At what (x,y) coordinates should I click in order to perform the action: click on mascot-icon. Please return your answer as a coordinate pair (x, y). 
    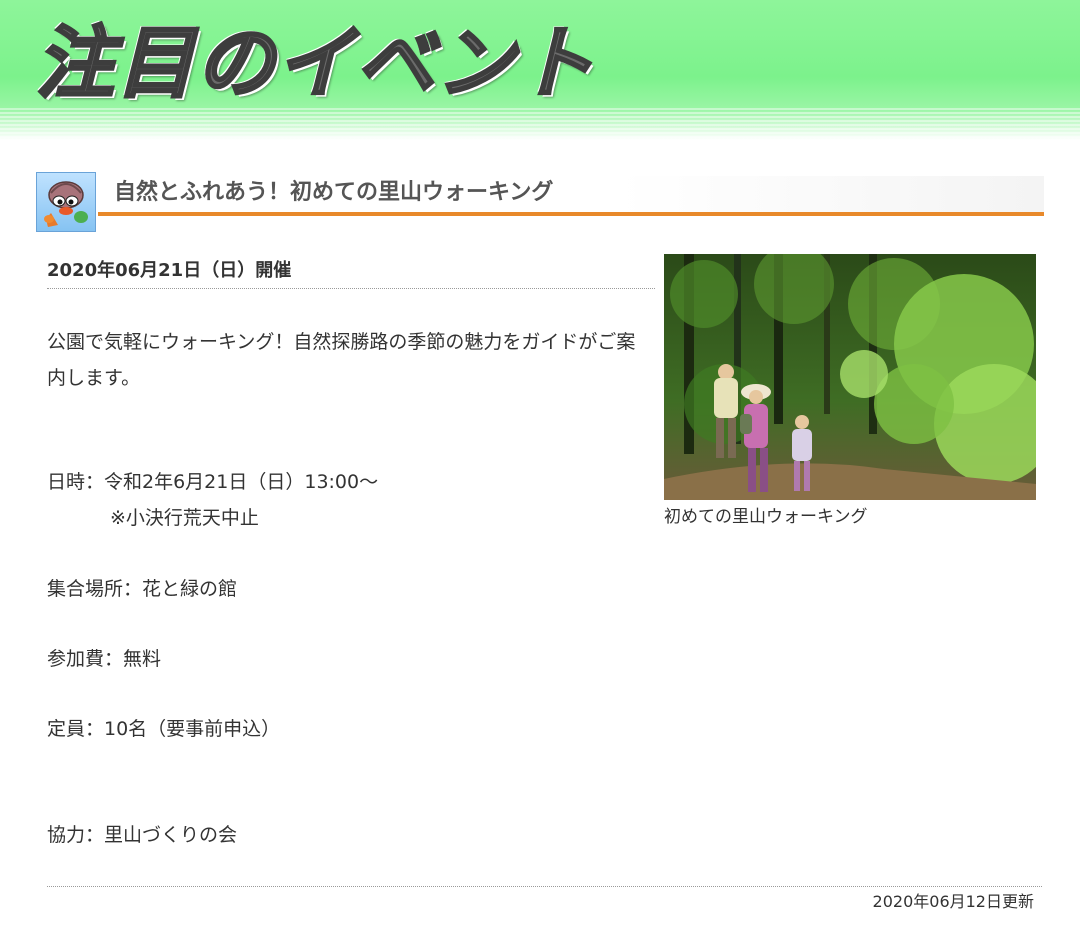
    Looking at the image, I should click on (66, 202).